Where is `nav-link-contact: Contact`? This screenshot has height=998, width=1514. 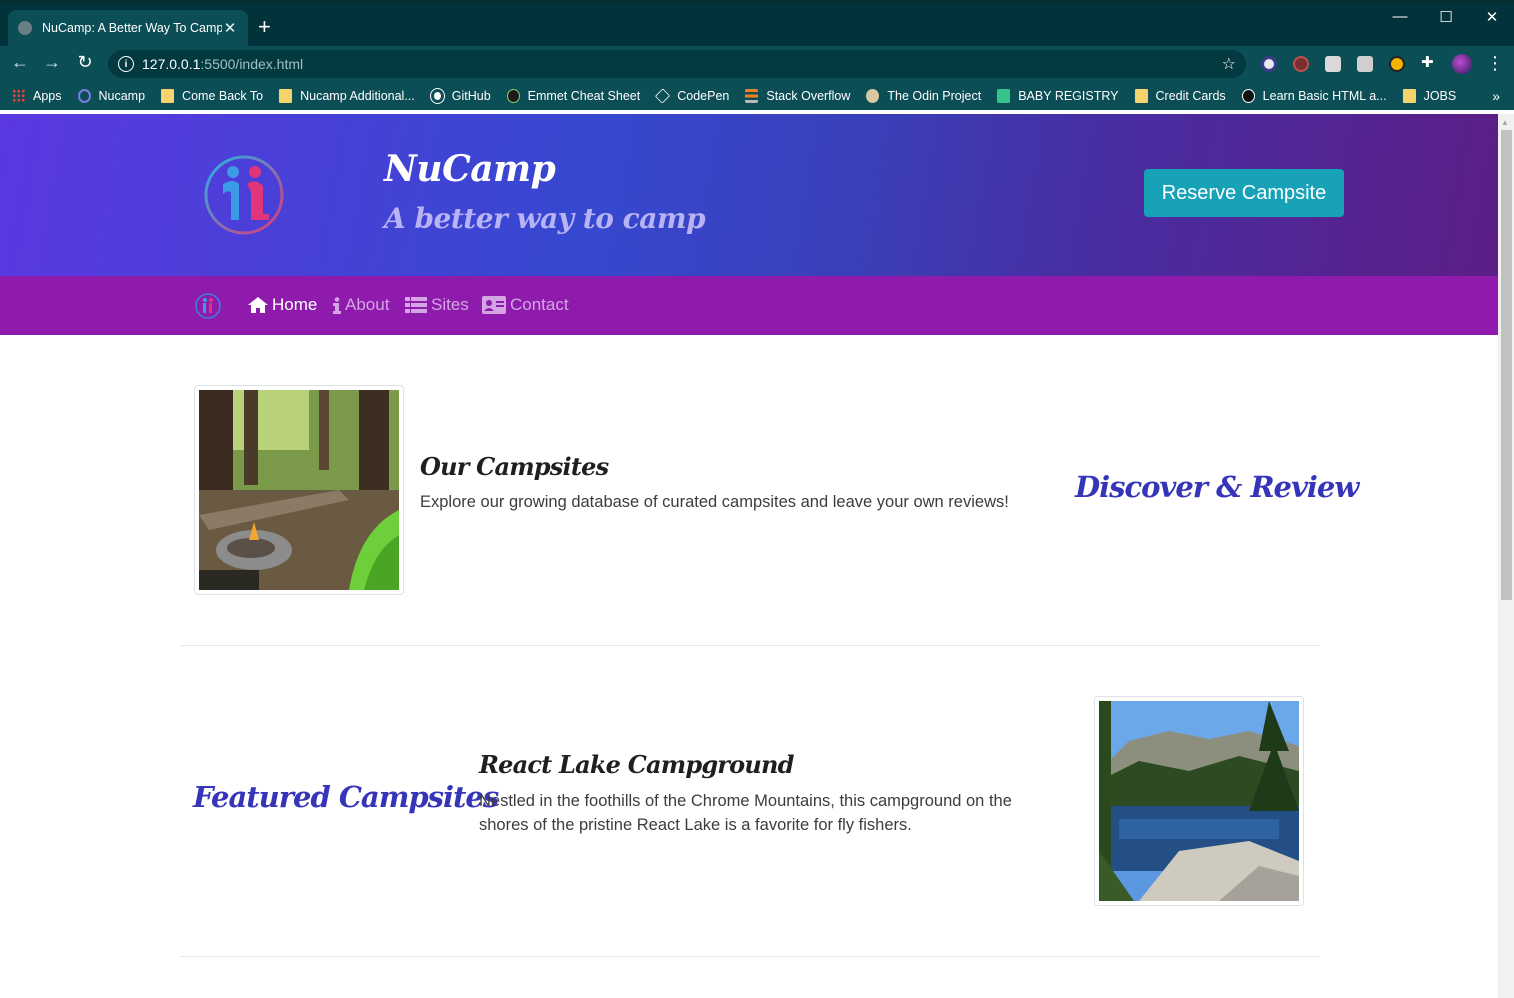 nav-link-contact: Contact is located at coordinates (525, 305).